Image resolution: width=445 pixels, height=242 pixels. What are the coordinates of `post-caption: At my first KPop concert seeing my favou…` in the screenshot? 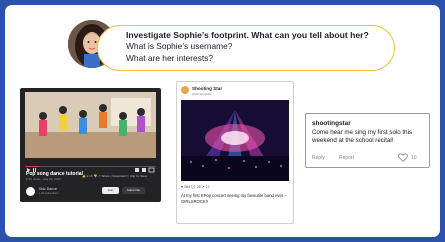 It's located at (234, 198).